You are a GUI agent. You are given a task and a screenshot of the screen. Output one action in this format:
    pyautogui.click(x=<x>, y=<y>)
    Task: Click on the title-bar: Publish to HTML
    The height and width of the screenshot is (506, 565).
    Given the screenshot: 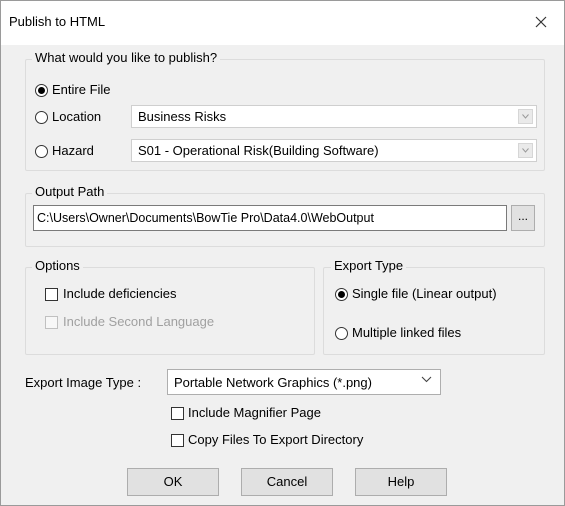 What is the action you would take?
    pyautogui.click(x=282, y=23)
    